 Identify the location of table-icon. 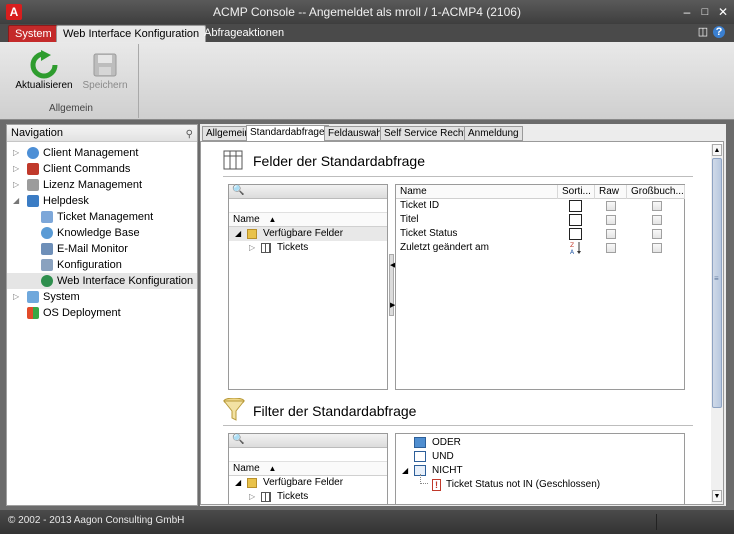
(233, 160).